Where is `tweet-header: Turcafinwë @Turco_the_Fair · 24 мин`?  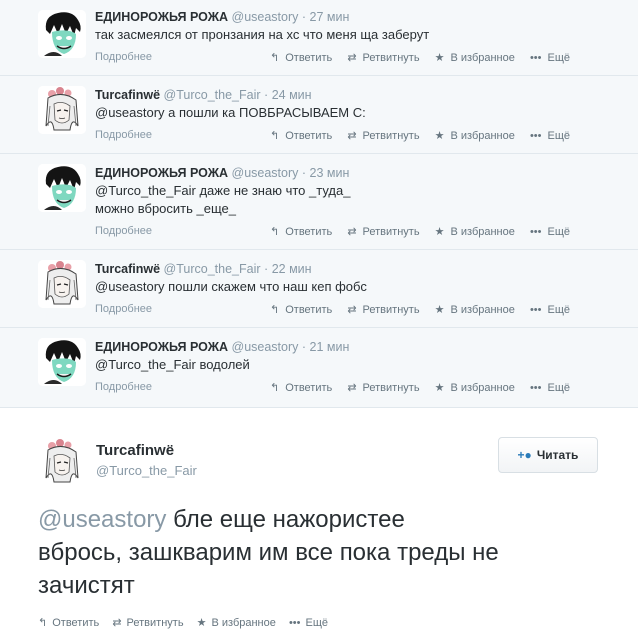
tweet-header: Turcafinwë @Turco_the_Fair · 24 мин is located at coordinates (203, 95).